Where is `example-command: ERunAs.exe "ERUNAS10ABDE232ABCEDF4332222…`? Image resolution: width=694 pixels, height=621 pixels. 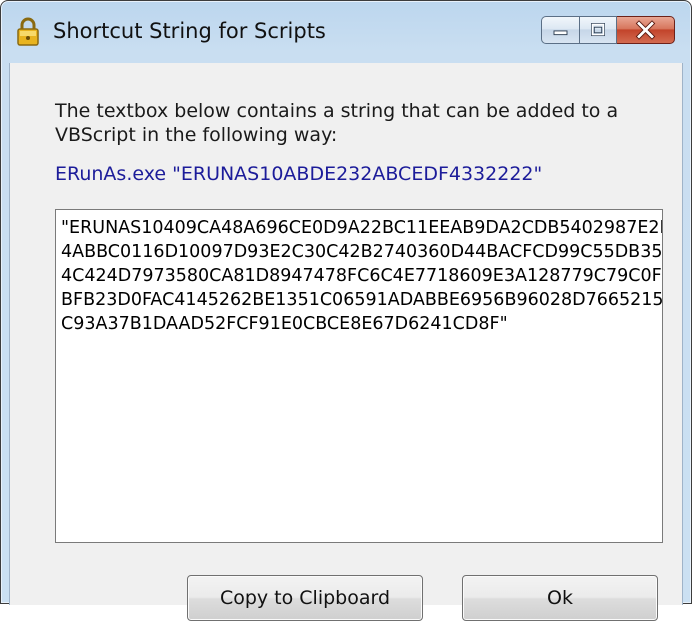 example-command: ERunAs.exe "ERUNAS10ABDE232ABCEDF4332222… is located at coordinates (299, 174).